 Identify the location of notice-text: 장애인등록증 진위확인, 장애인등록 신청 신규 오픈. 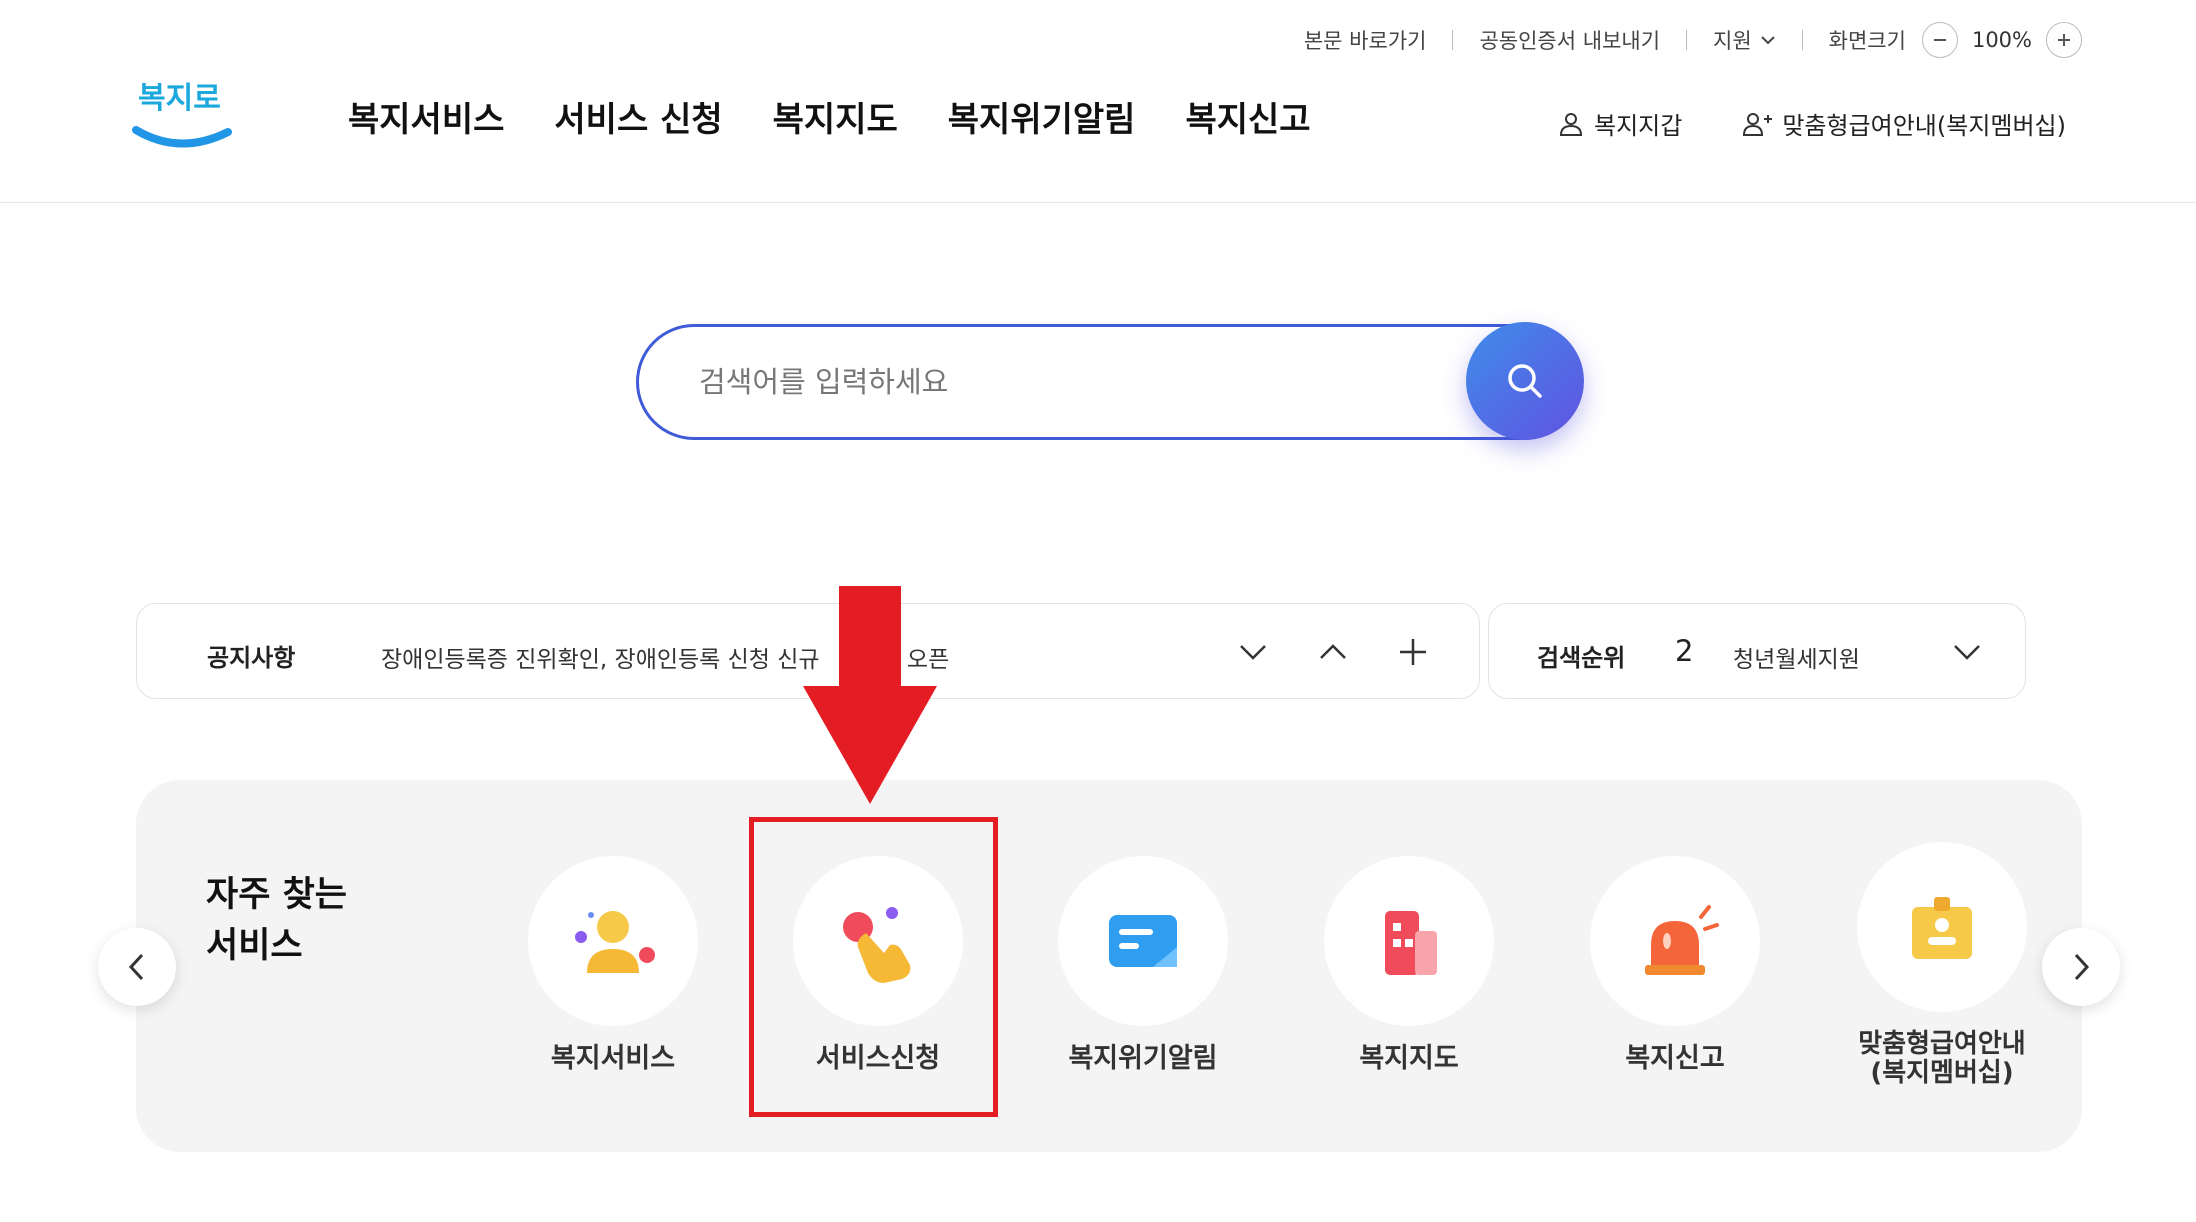
(741, 657).